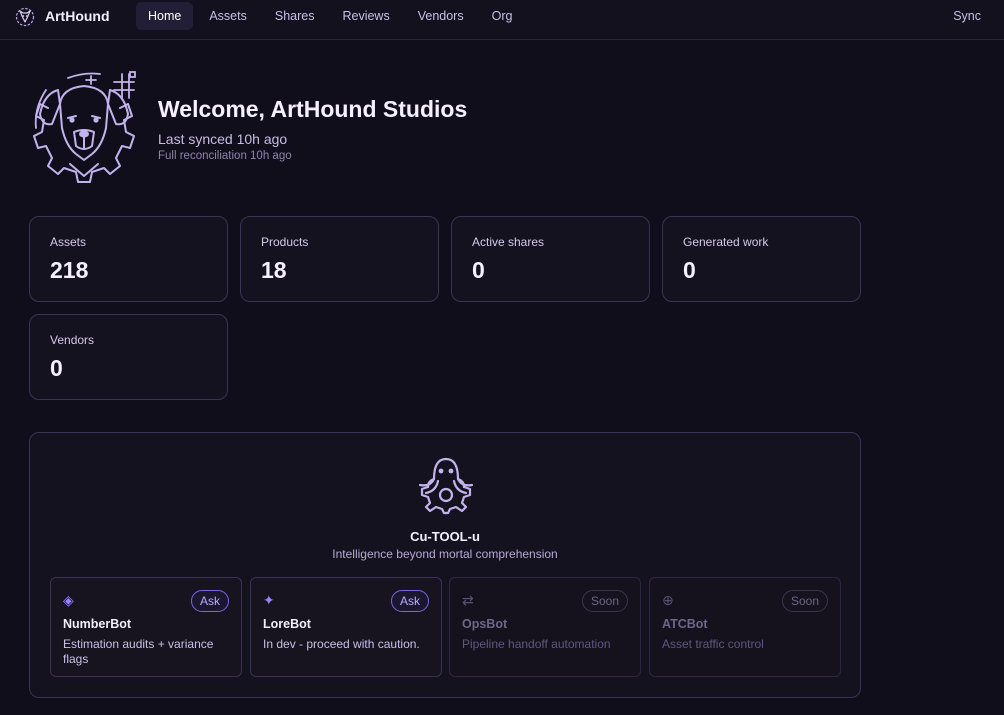 Image resolution: width=1004 pixels, height=715 pixels. Describe the element at coordinates (72, 340) in the screenshot. I see `stat-label: Vendors` at that location.